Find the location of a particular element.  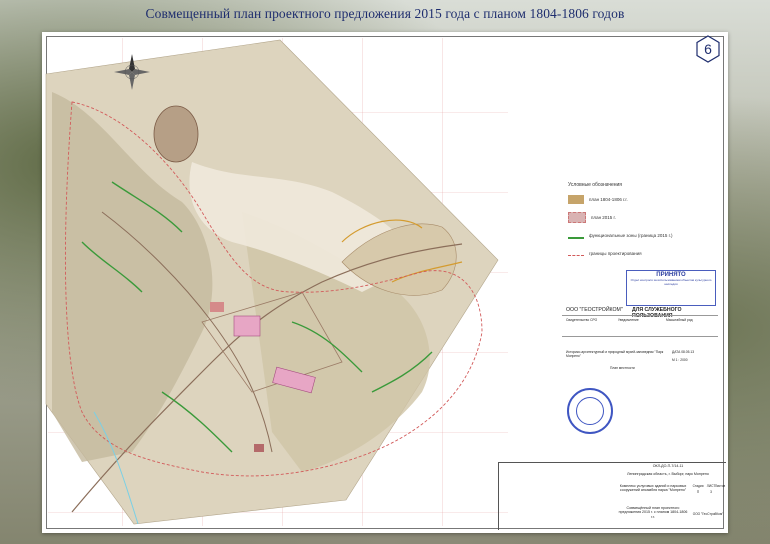

drawing-code: ОКЛ-ДО-П-7/14-11 is located at coordinates (668, 466).